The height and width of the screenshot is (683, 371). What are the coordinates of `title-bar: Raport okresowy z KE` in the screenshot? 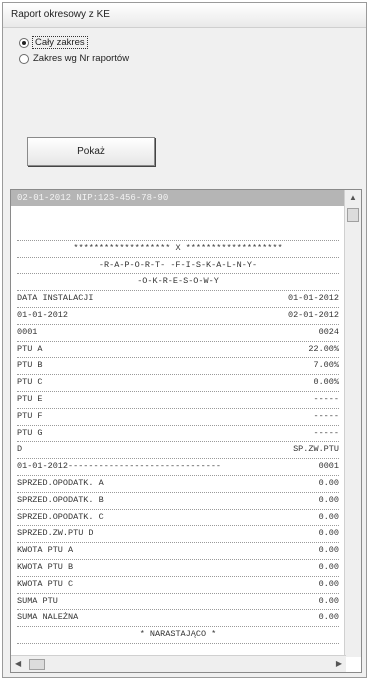 It's located at (184, 15).